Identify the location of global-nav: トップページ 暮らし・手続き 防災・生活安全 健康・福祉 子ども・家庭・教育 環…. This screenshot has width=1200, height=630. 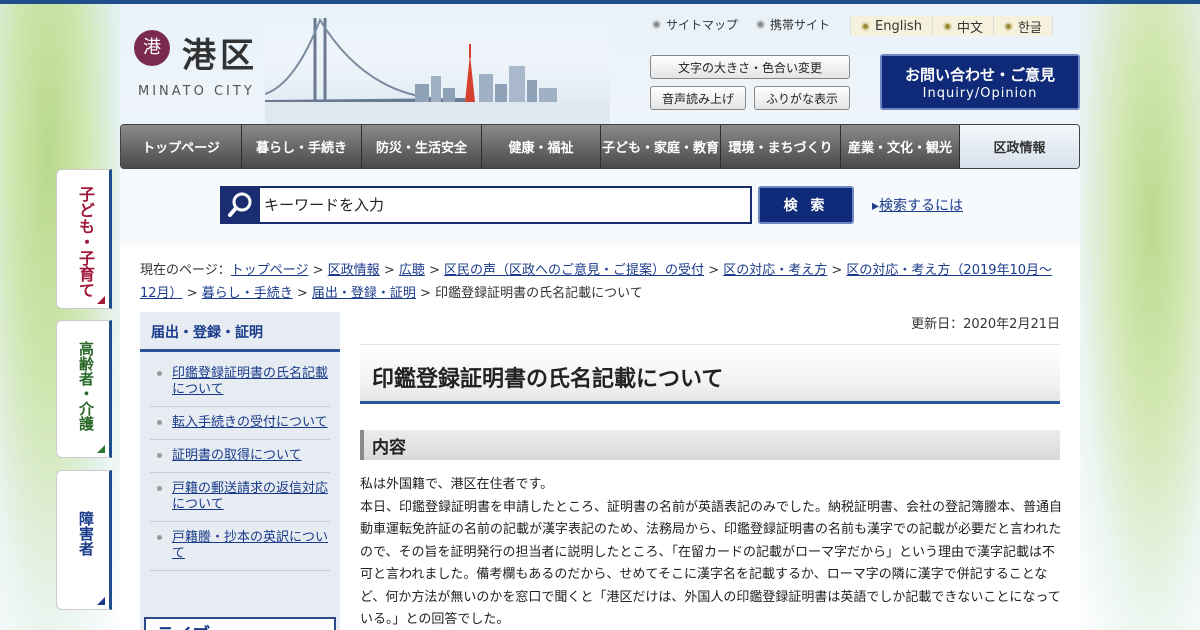
(600, 146).